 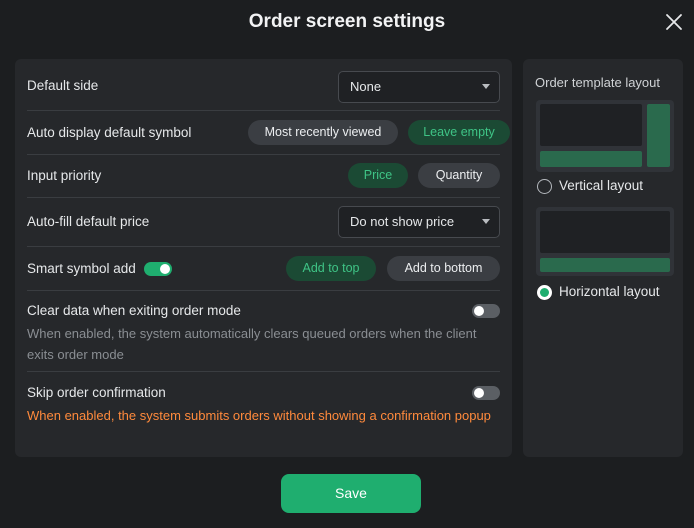 What do you see at coordinates (323, 132) in the screenshot?
I see `most-recently-viewed-button: Most recently viewed` at bounding box center [323, 132].